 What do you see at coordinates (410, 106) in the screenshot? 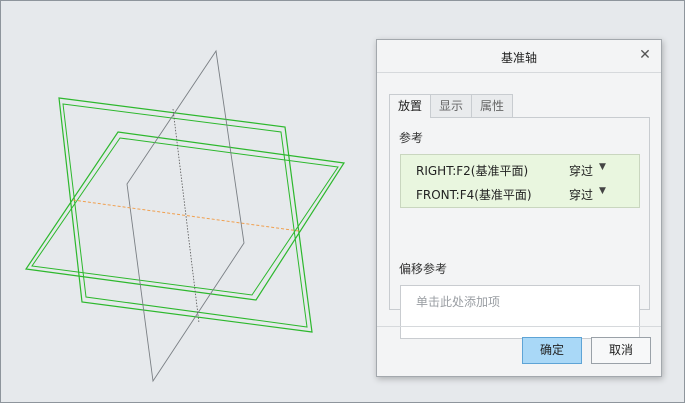
I see `tab-placement: 放置` at bounding box center [410, 106].